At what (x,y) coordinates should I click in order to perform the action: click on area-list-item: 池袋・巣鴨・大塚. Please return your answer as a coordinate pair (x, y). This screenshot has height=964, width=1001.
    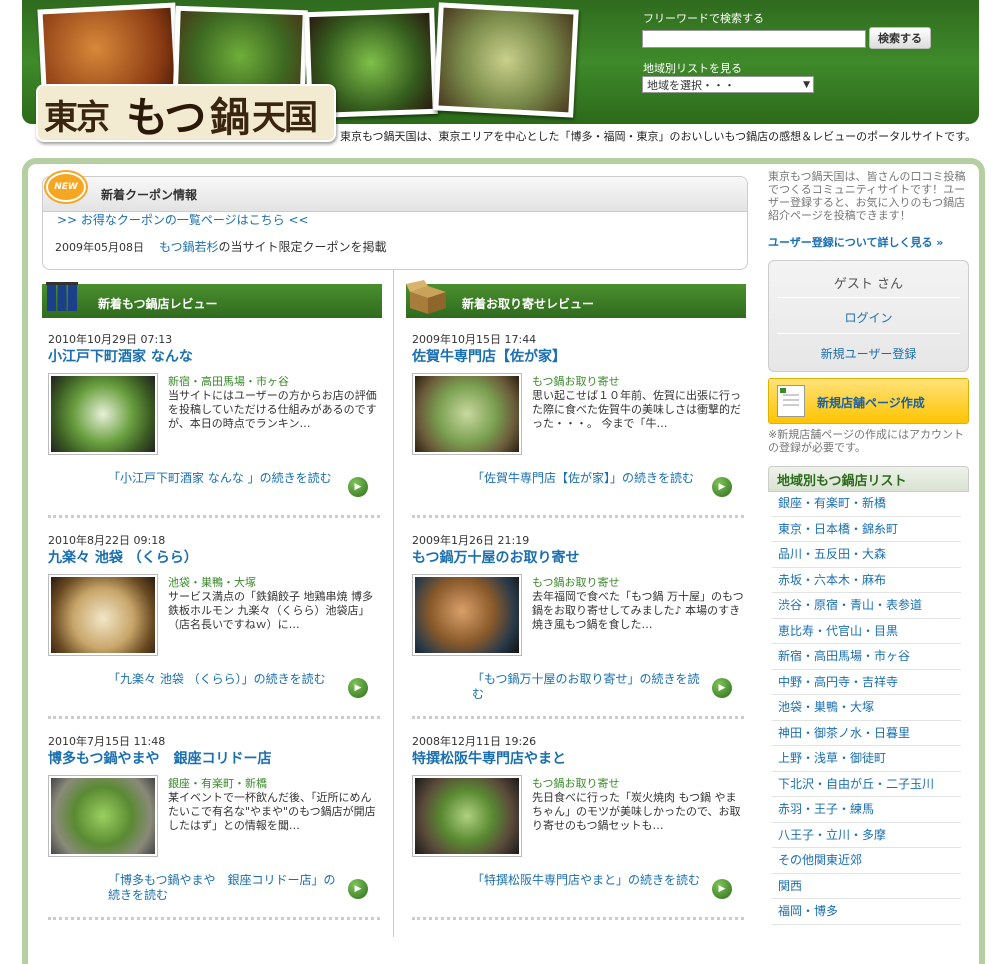
    Looking at the image, I should click on (866, 708).